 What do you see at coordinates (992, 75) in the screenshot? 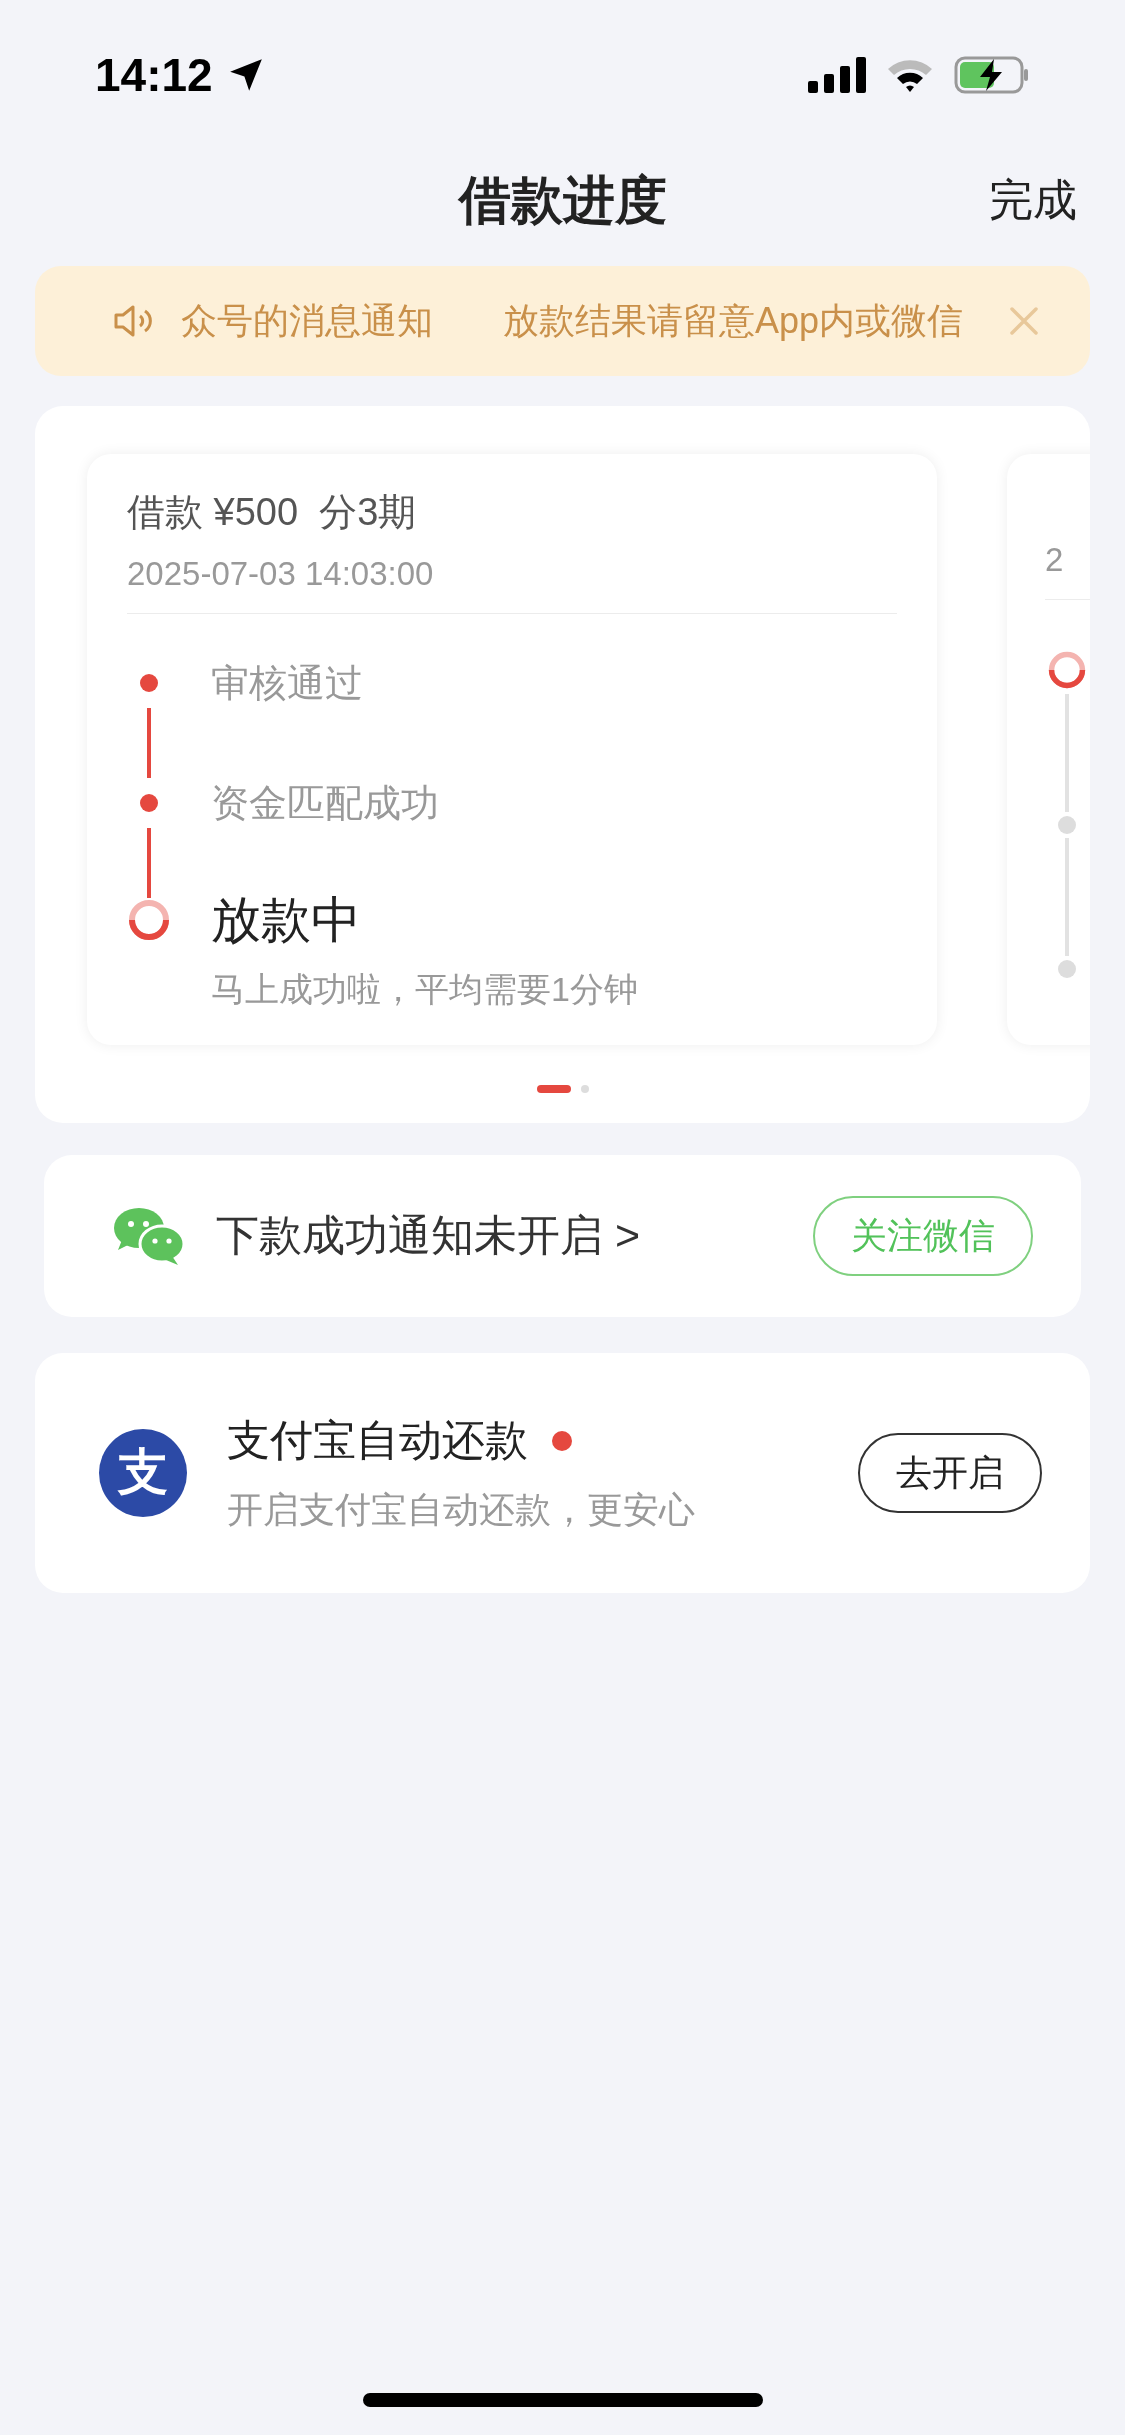
I see `battery-charging-icon` at bounding box center [992, 75].